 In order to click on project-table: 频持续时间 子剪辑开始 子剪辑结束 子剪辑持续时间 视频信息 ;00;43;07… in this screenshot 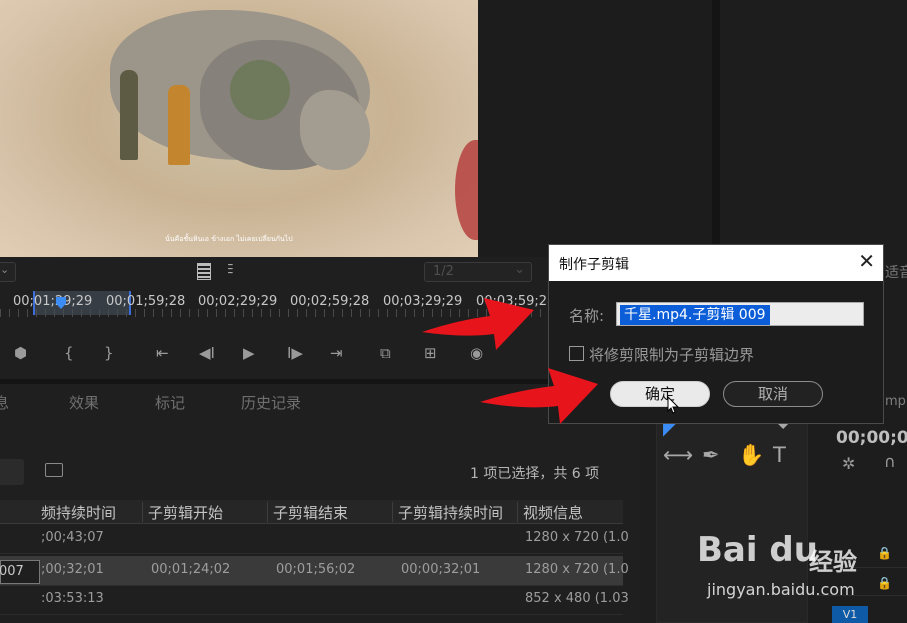, I will do `click(314, 561)`.